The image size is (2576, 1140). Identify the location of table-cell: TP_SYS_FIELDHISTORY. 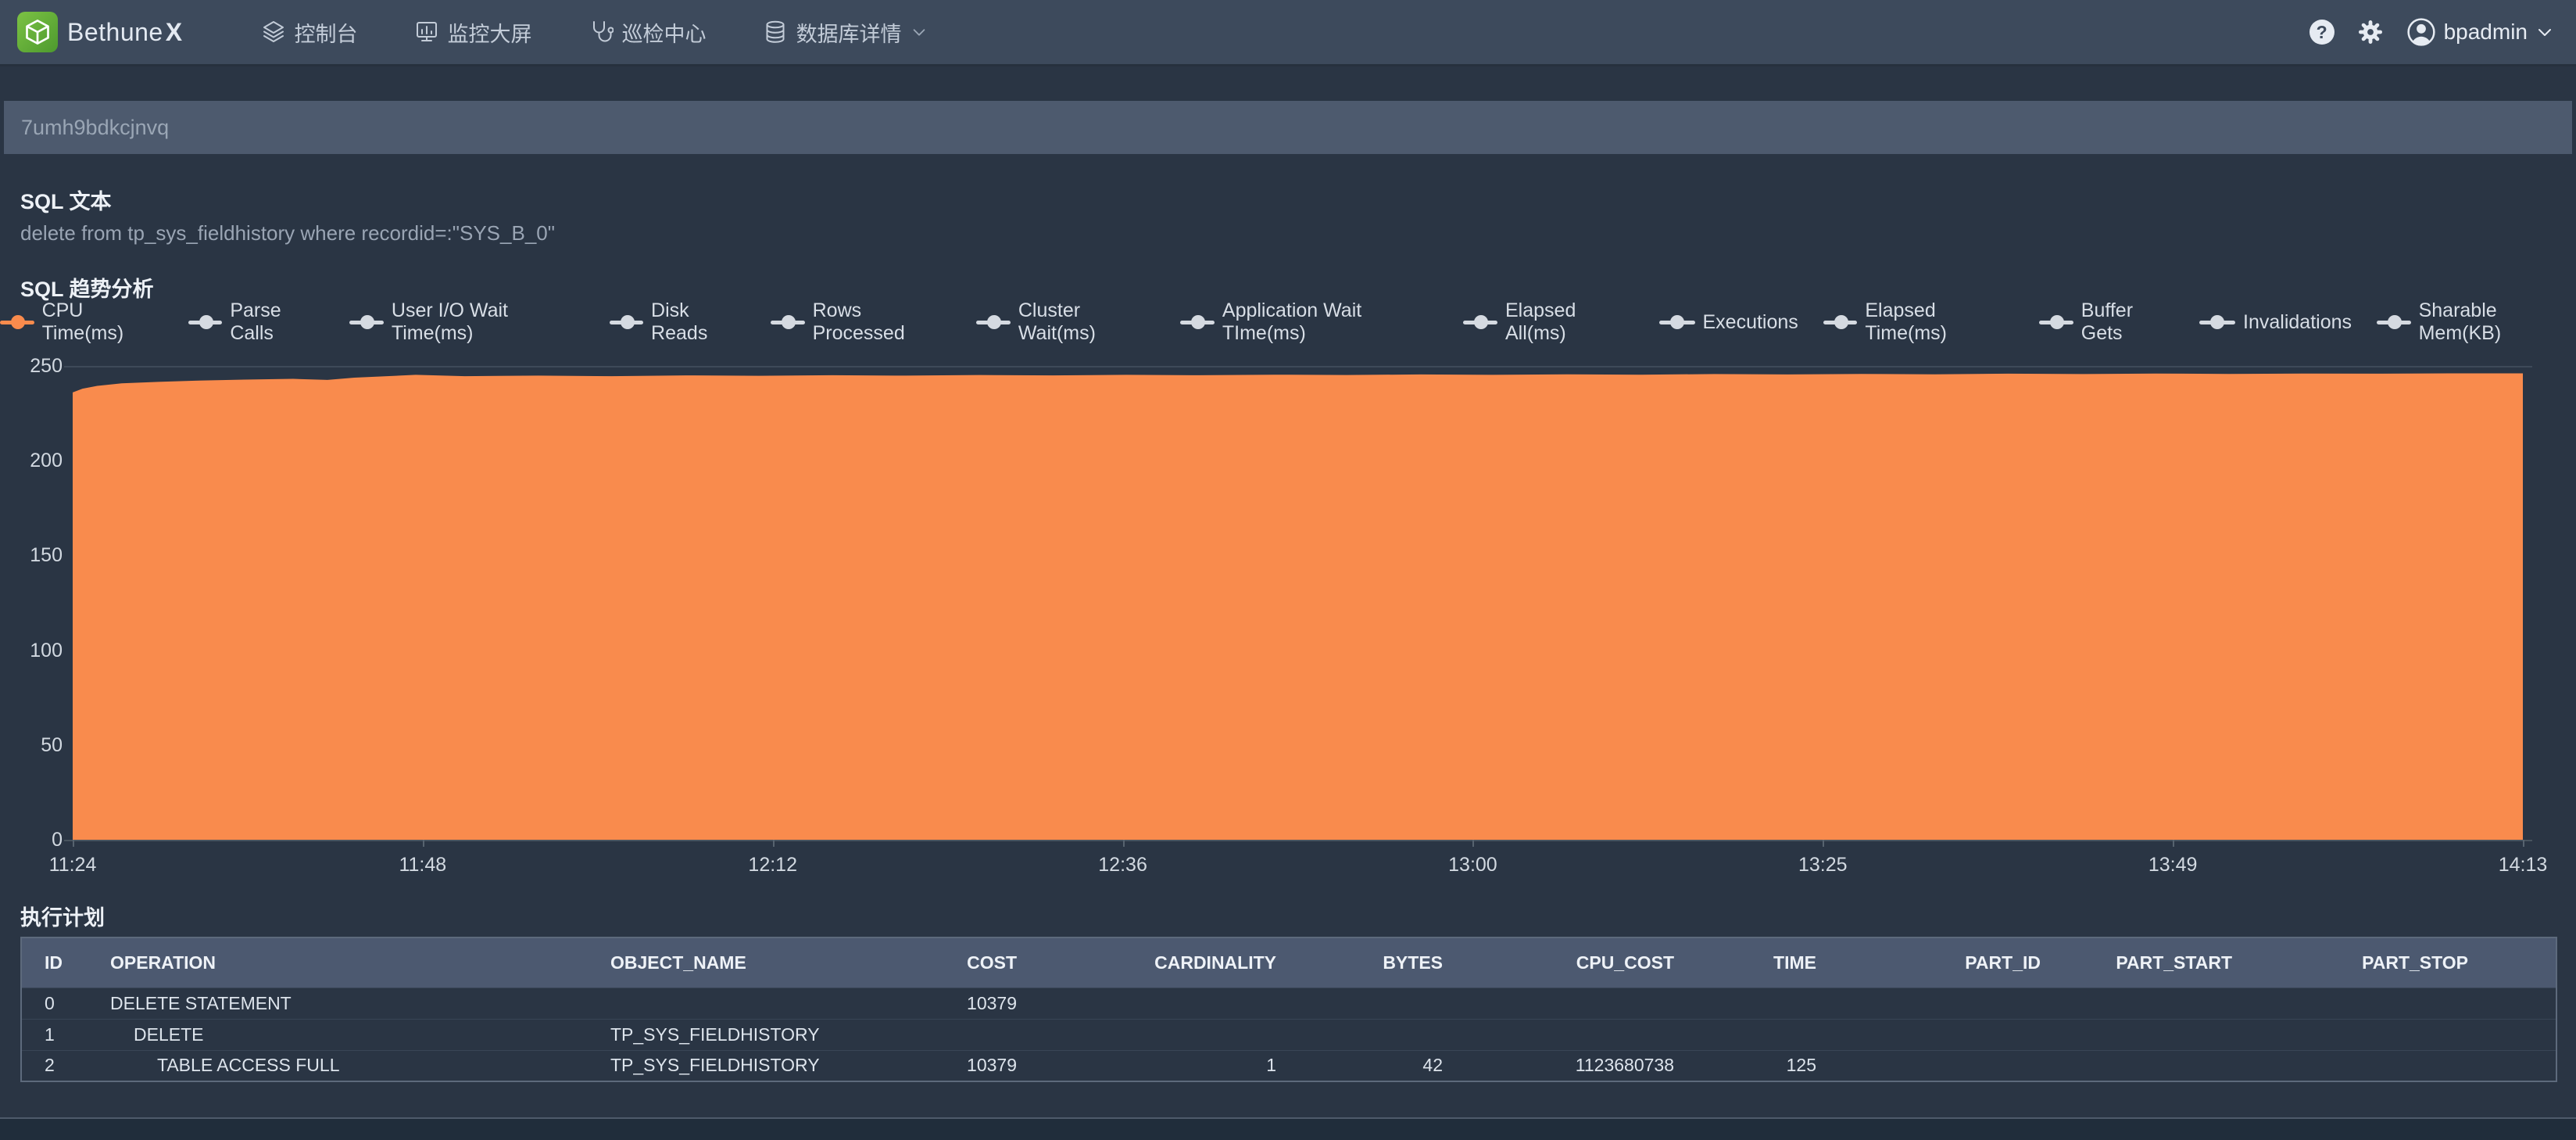
(715, 1065).